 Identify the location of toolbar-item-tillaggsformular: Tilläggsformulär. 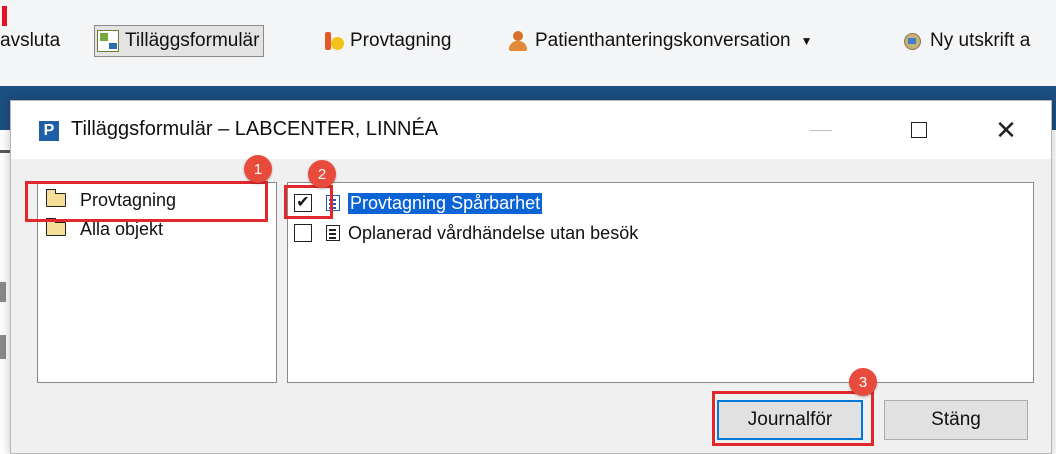
(179, 41).